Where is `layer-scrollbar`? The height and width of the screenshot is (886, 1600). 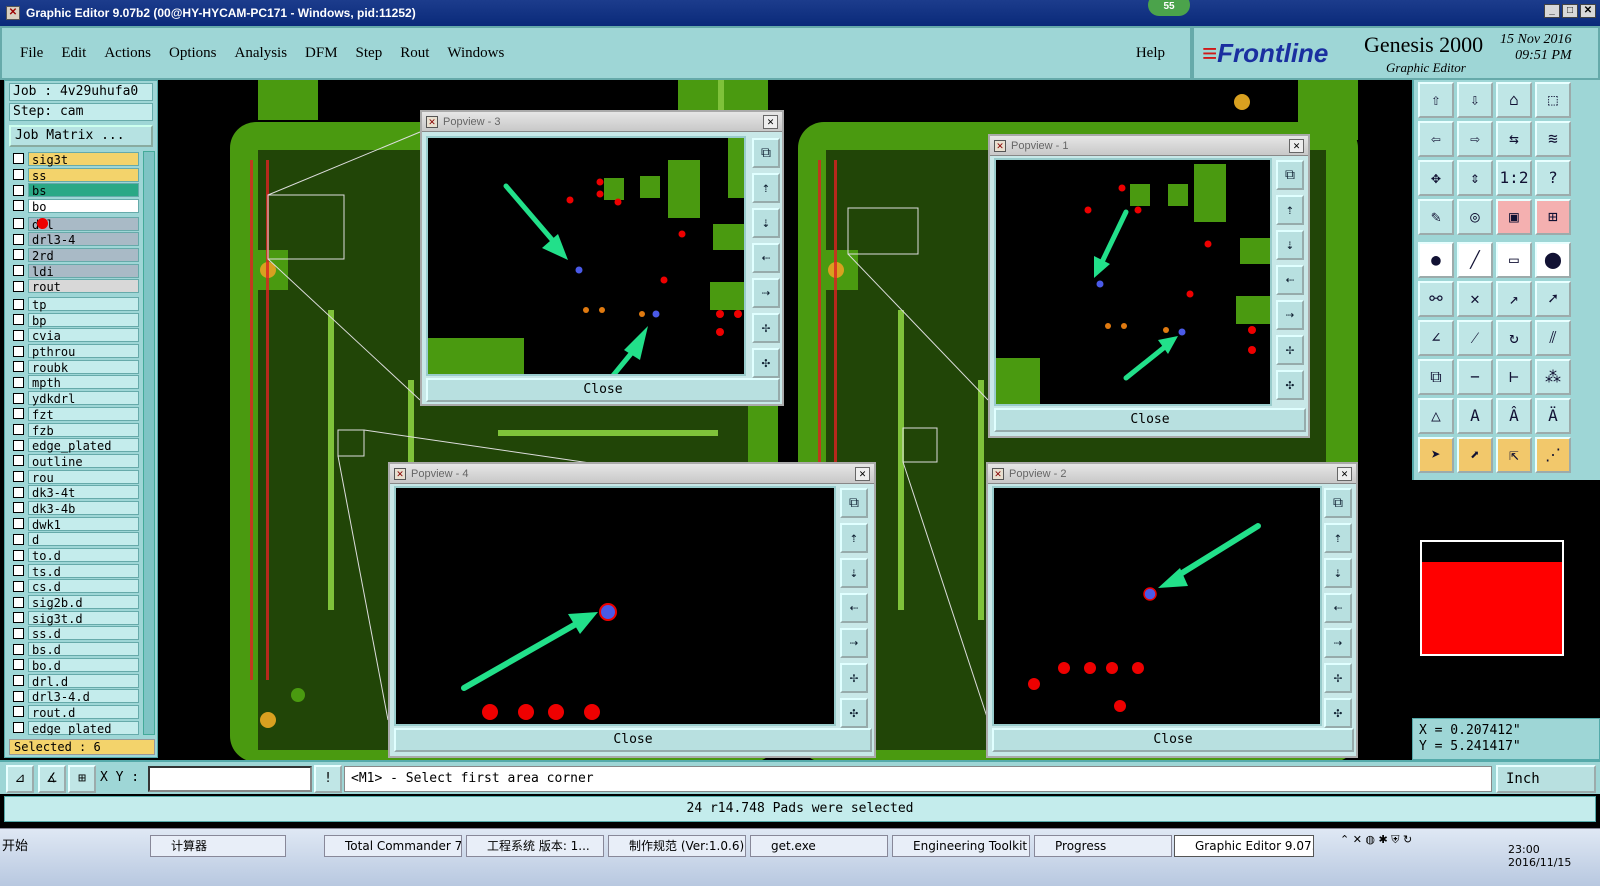 layer-scrollbar is located at coordinates (149, 443).